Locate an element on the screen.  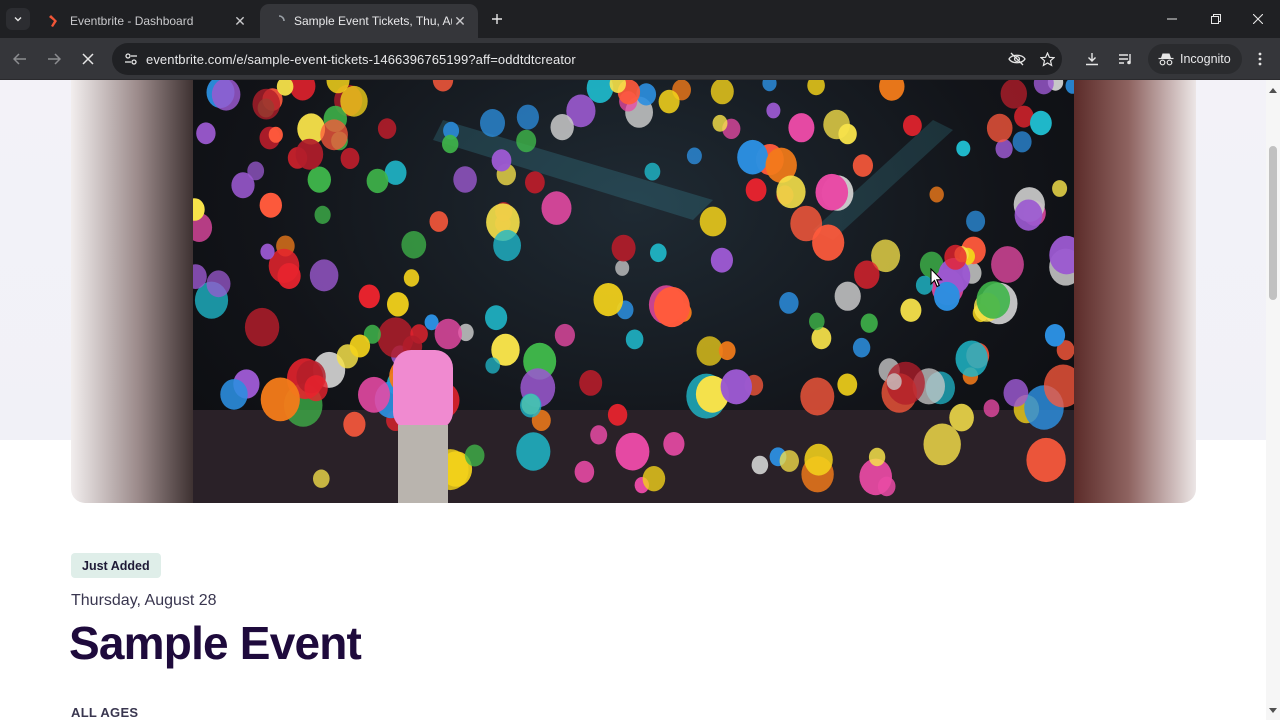
tab-title: Eventbrite - Dashboard is located at coordinates (132, 21).